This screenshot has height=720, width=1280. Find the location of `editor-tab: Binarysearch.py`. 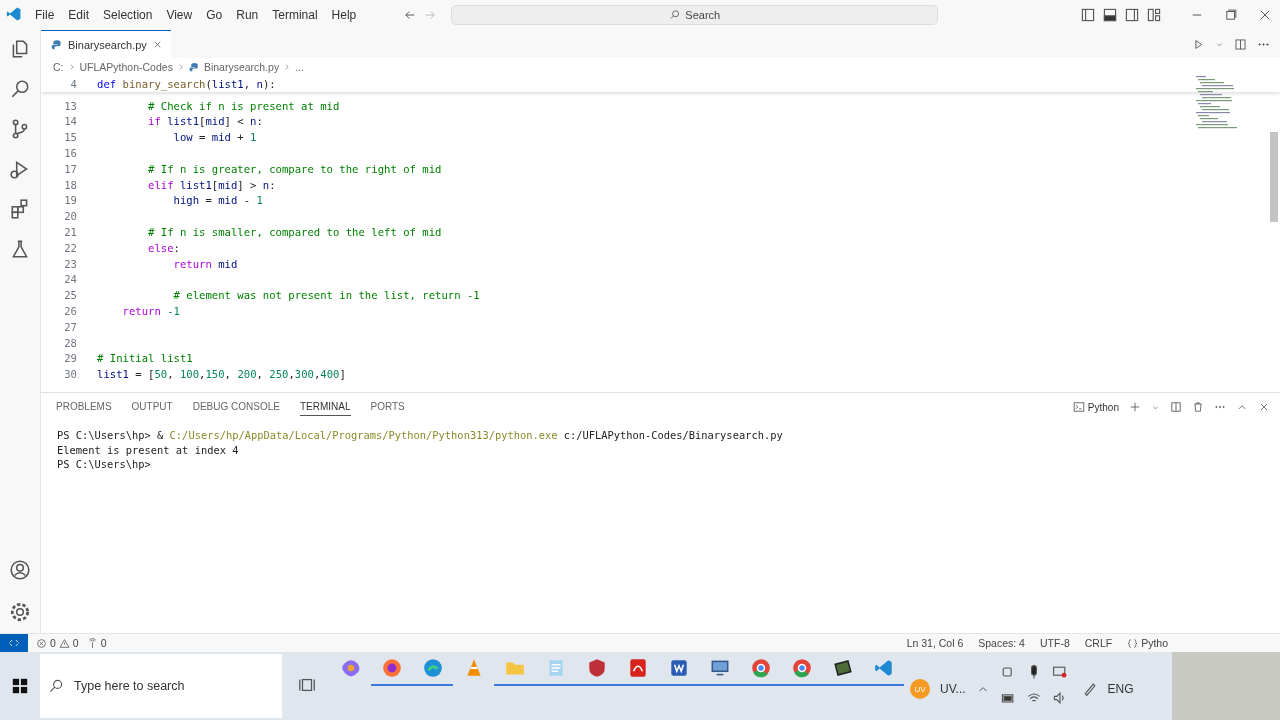

editor-tab: Binarysearch.py is located at coordinates (106, 44).